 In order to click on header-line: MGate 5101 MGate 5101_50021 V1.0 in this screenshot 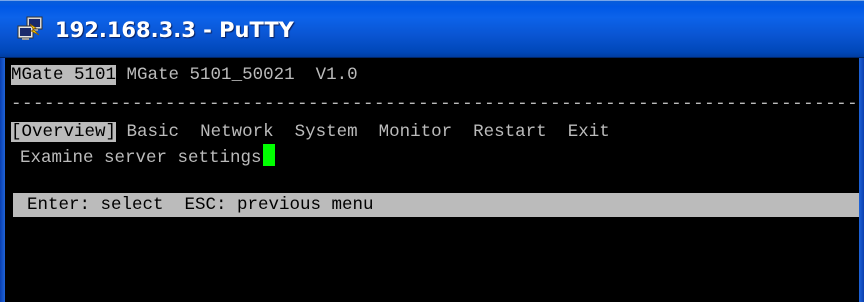, I will do `click(184, 75)`.